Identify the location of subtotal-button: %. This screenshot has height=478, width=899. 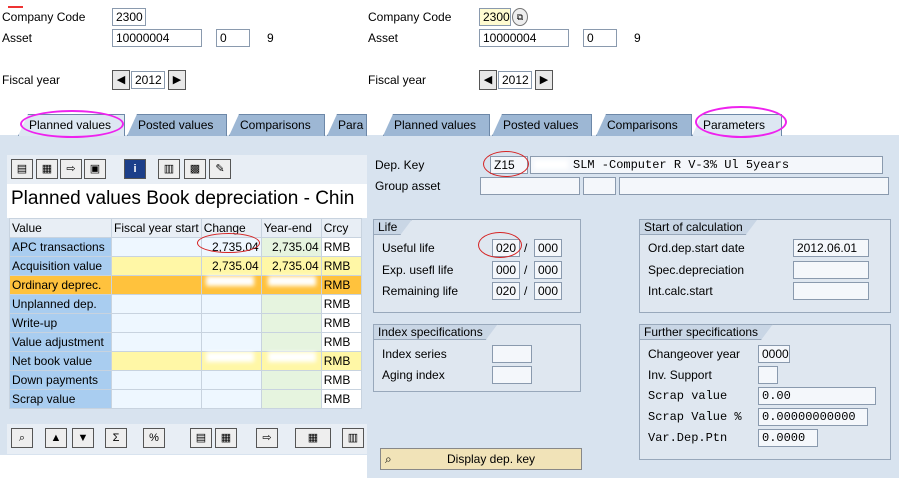
(154, 438).